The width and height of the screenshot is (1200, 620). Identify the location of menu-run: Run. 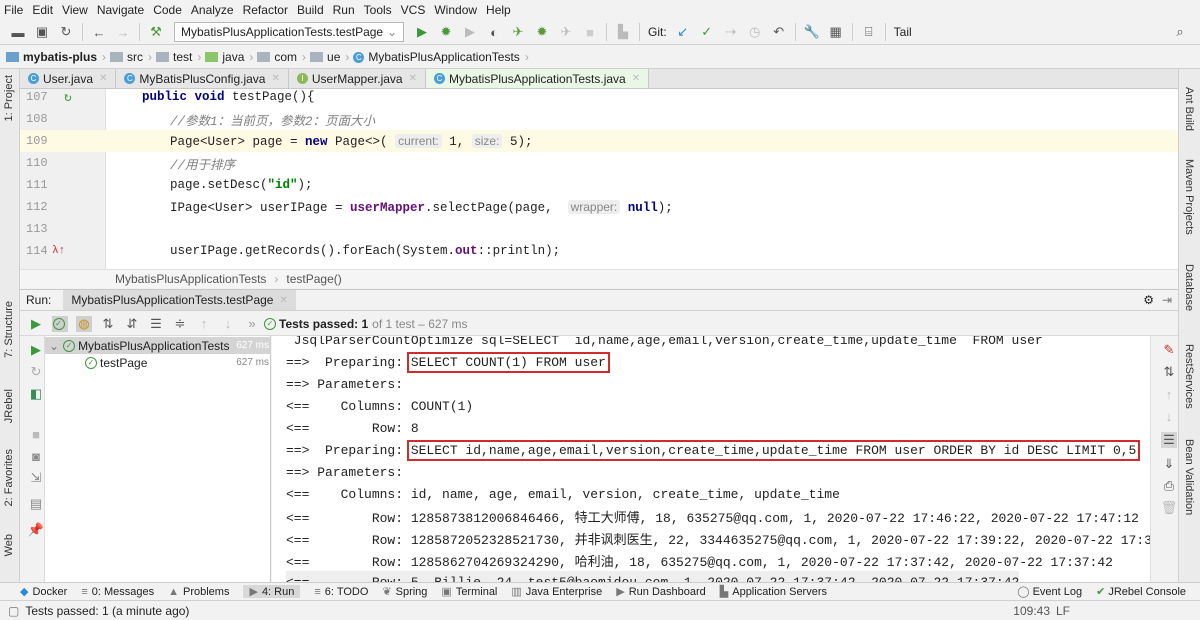
(344, 10).